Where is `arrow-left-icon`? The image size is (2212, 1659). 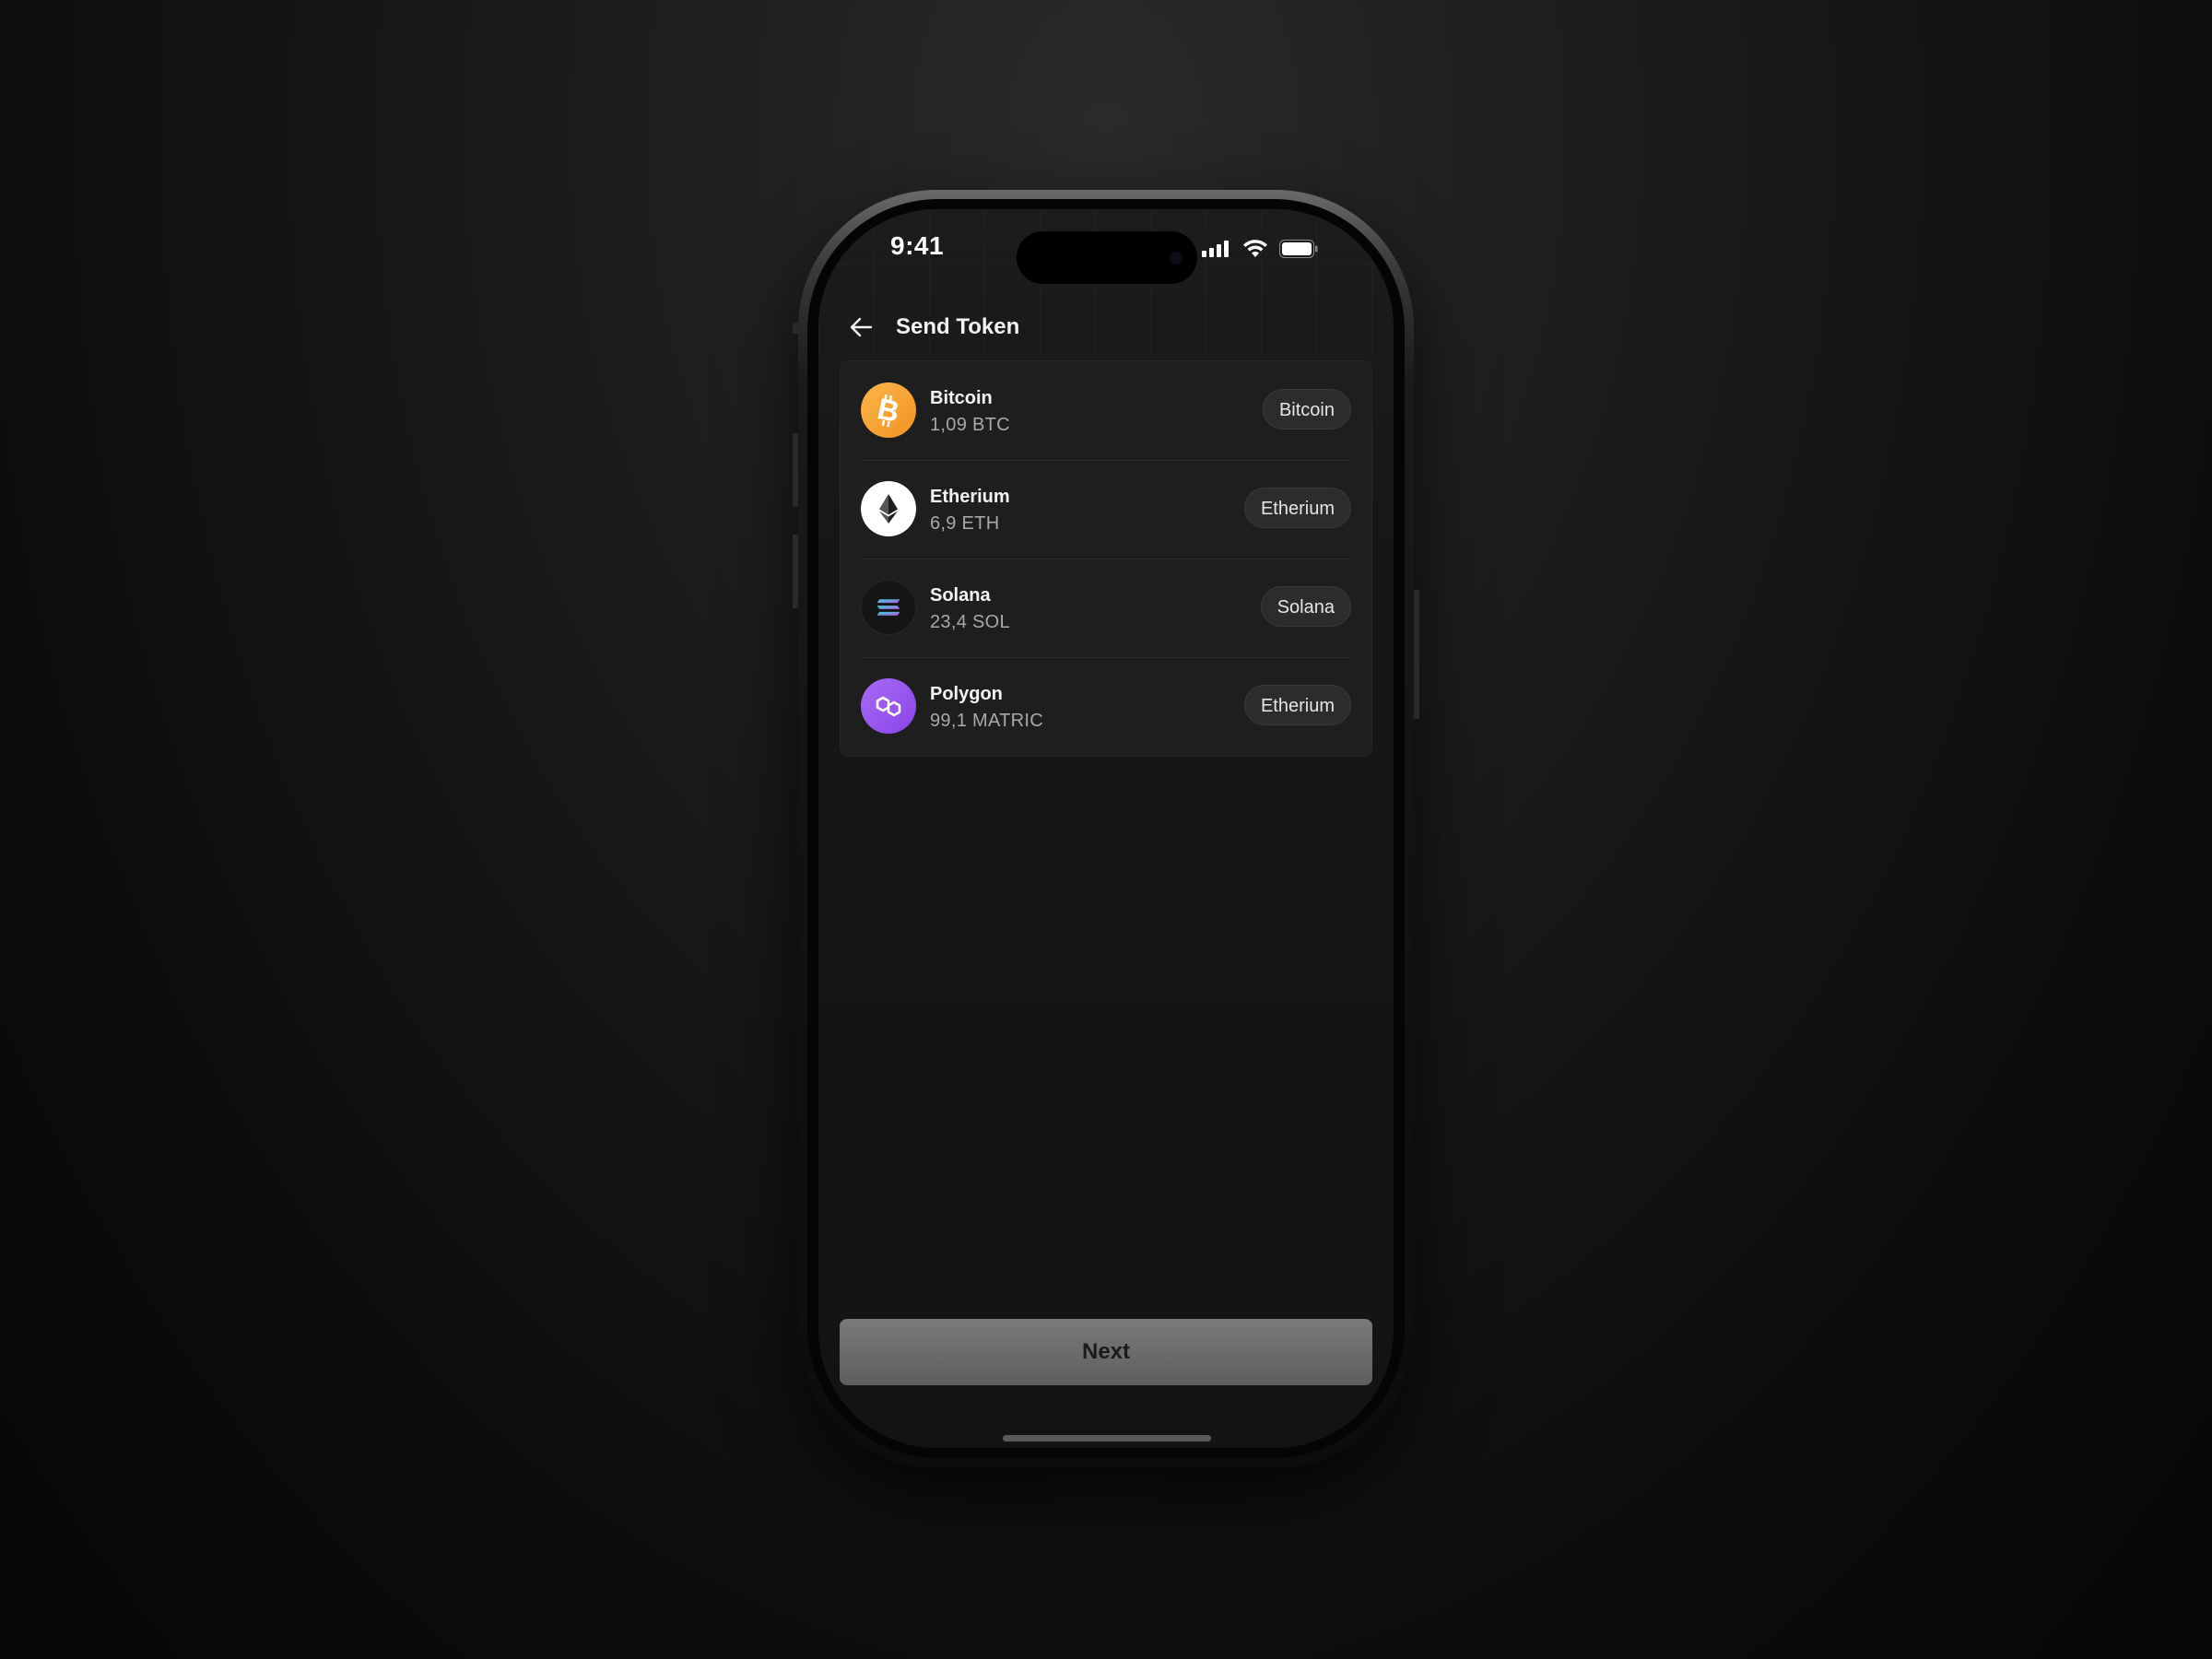
arrow-left-icon is located at coordinates (861, 327).